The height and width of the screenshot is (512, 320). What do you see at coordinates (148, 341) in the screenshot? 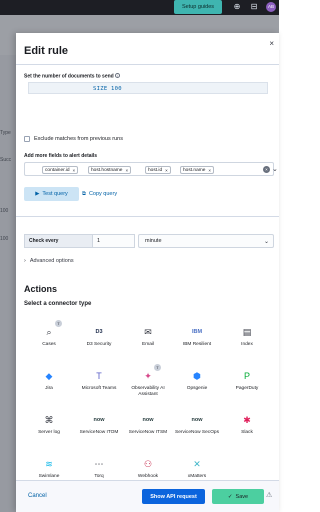
I see `connector-card: ✉ Email` at bounding box center [148, 341].